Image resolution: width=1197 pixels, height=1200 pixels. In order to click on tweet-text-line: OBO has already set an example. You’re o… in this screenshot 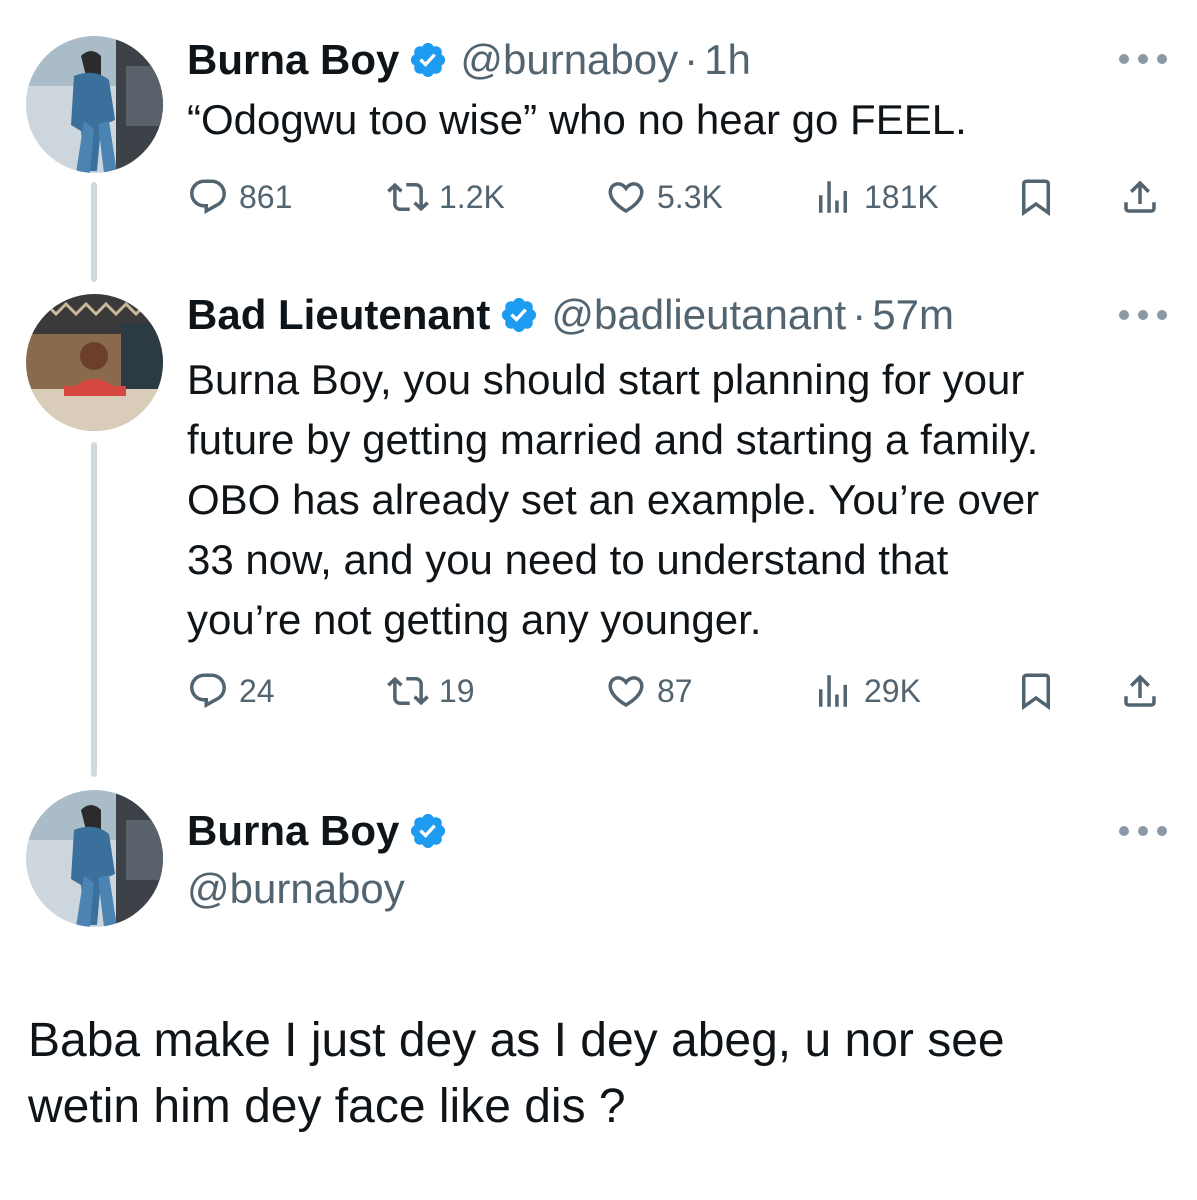, I will do `click(613, 499)`.